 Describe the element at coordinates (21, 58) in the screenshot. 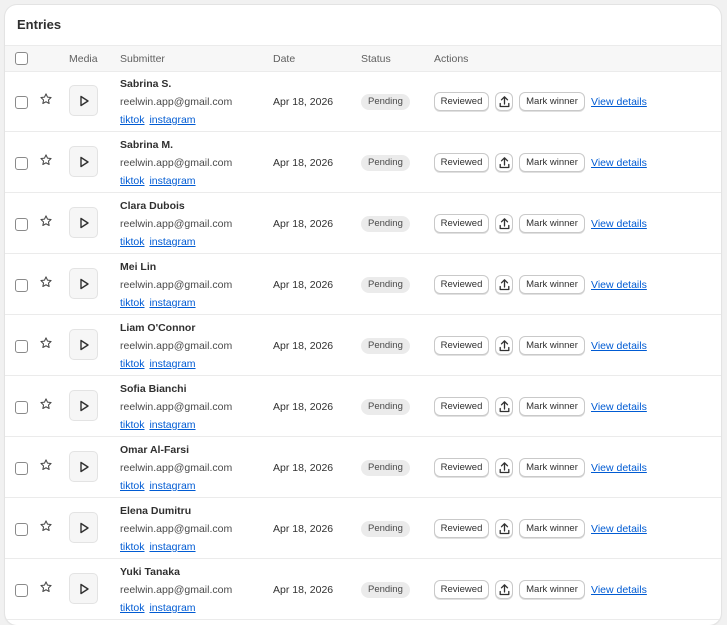

I see `select-all-checkbox` at that location.